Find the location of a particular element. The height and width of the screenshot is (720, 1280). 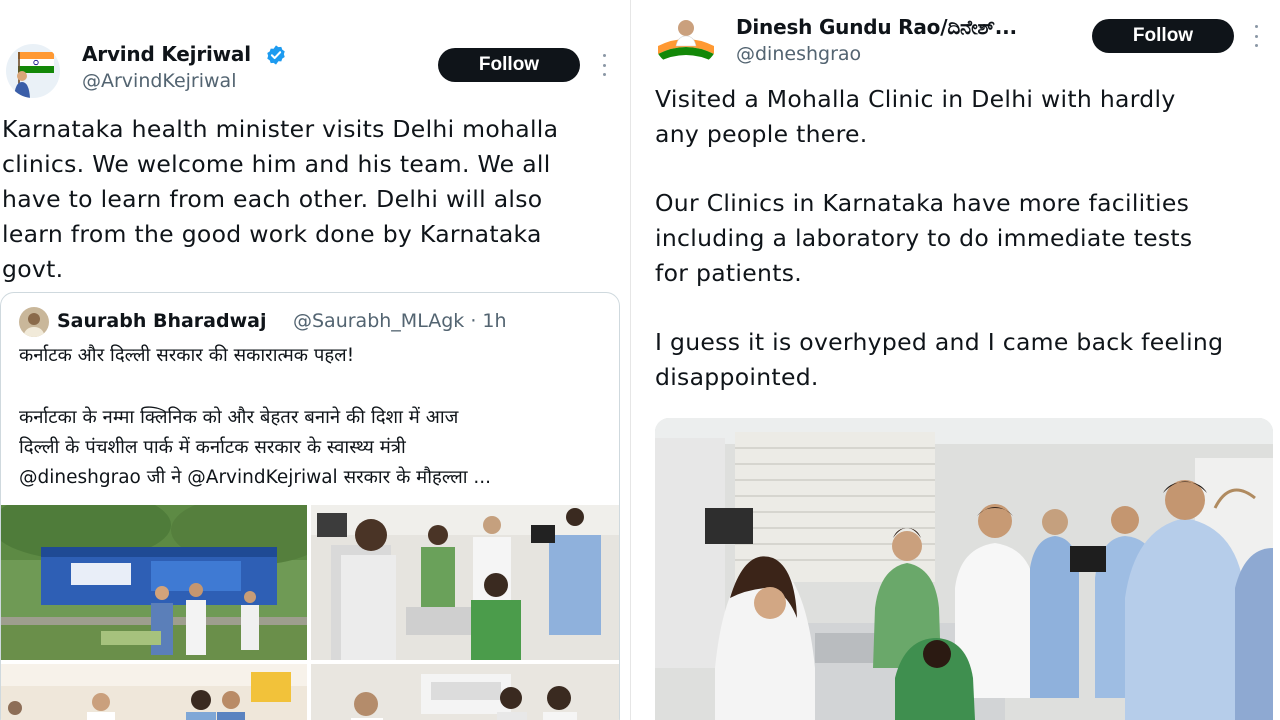

author-handle: @dineshgrao is located at coordinates (798, 54).